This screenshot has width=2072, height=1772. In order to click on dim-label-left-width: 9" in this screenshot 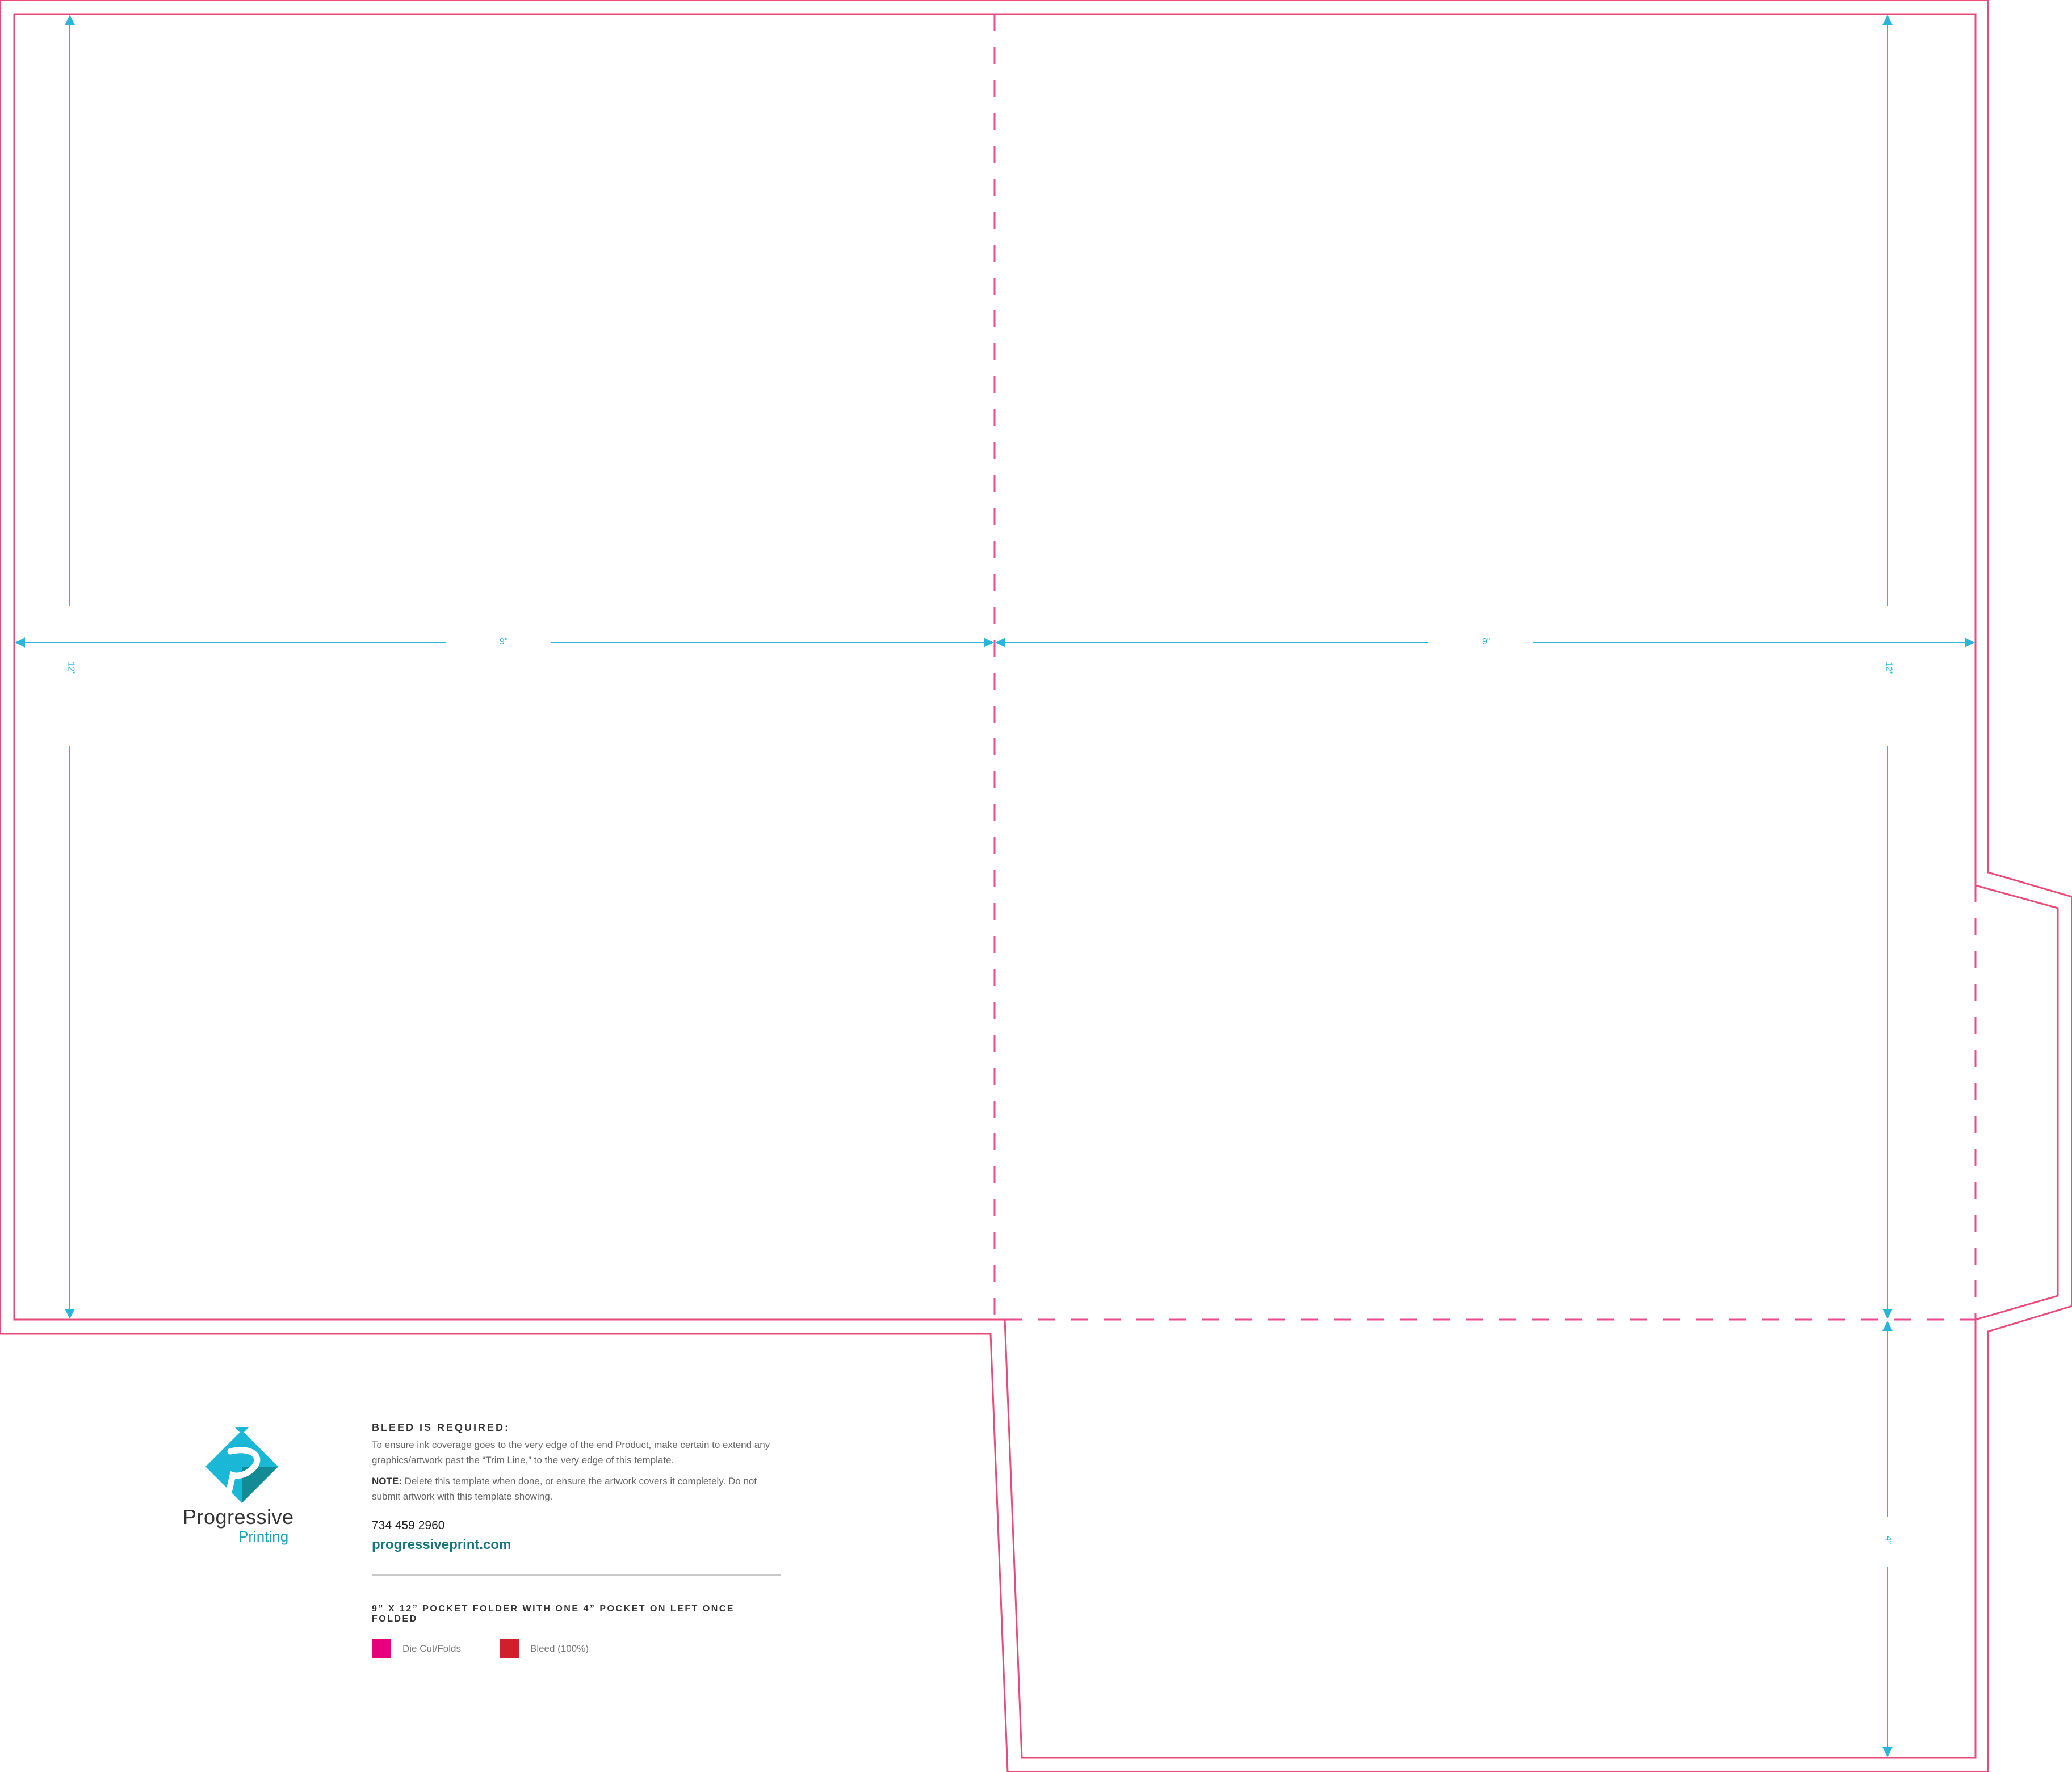, I will do `click(504, 642)`.